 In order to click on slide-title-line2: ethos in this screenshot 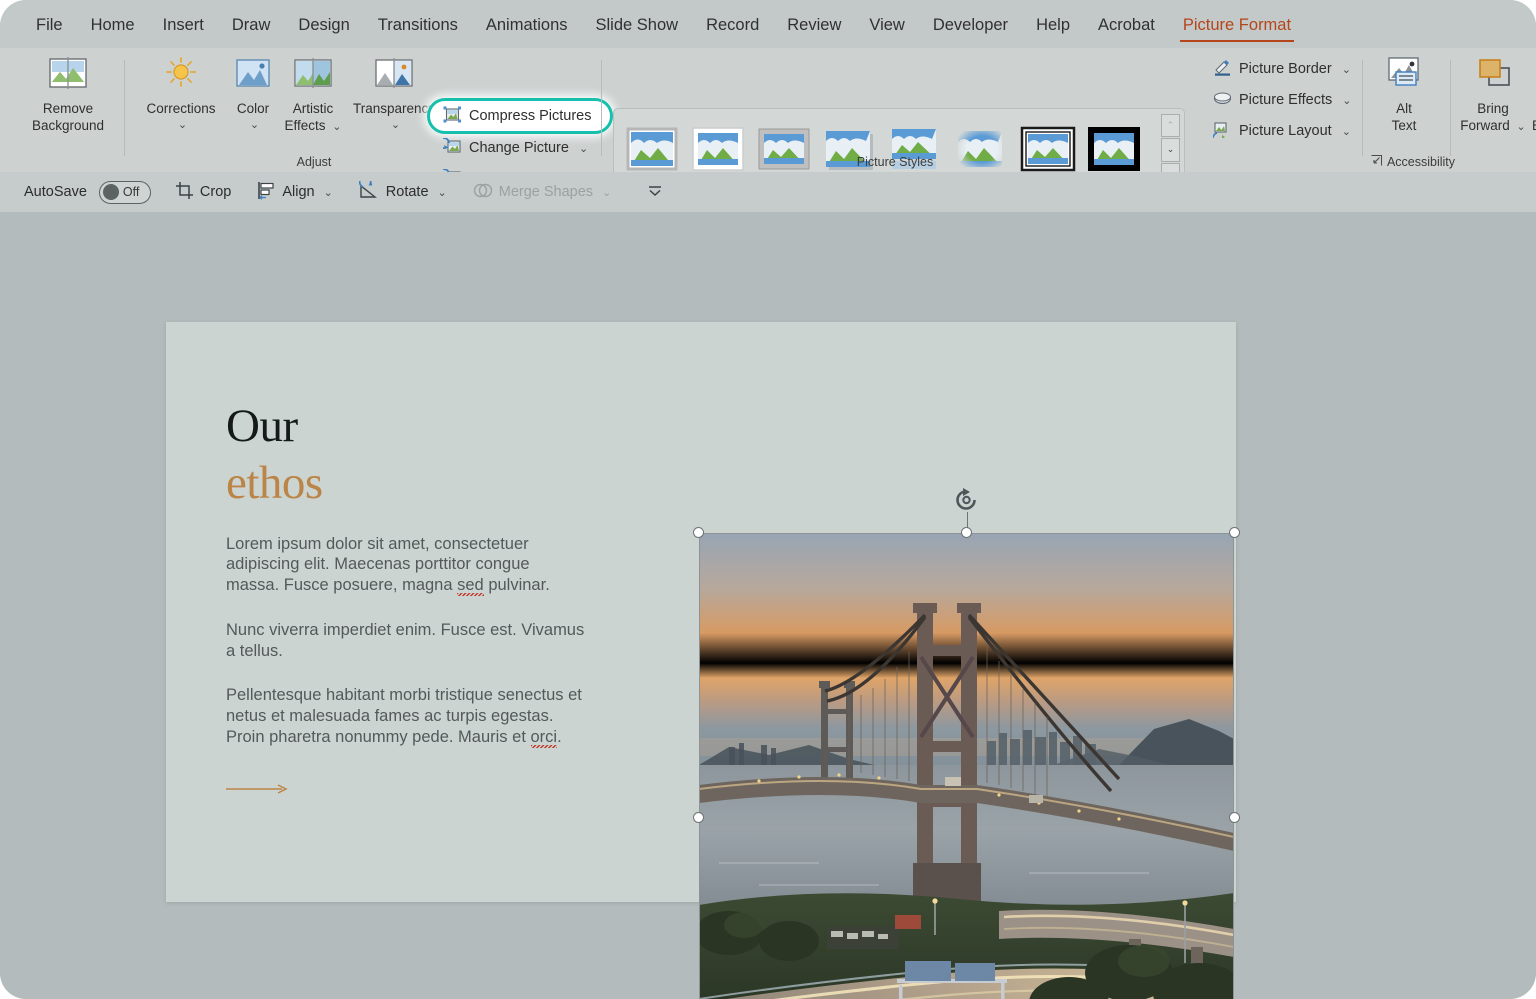, I will do `click(274, 482)`.